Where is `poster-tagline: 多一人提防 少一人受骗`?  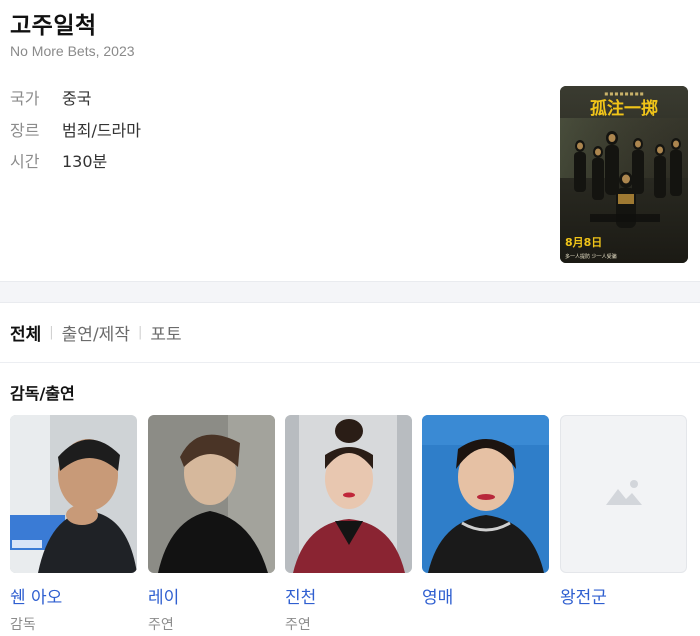 poster-tagline: 多一人提防 少一人受骗 is located at coordinates (591, 256).